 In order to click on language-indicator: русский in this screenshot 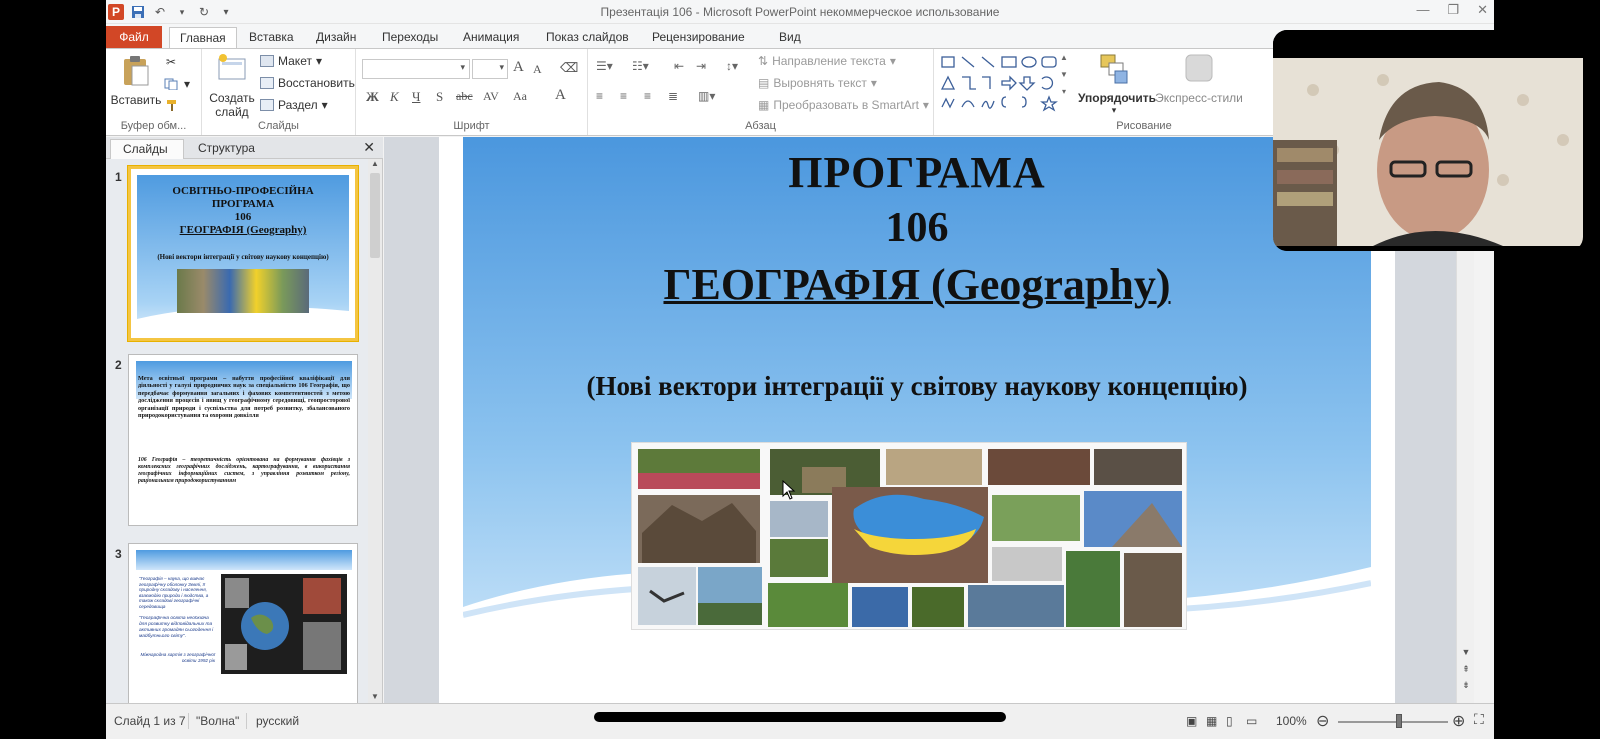, I will do `click(277, 721)`.